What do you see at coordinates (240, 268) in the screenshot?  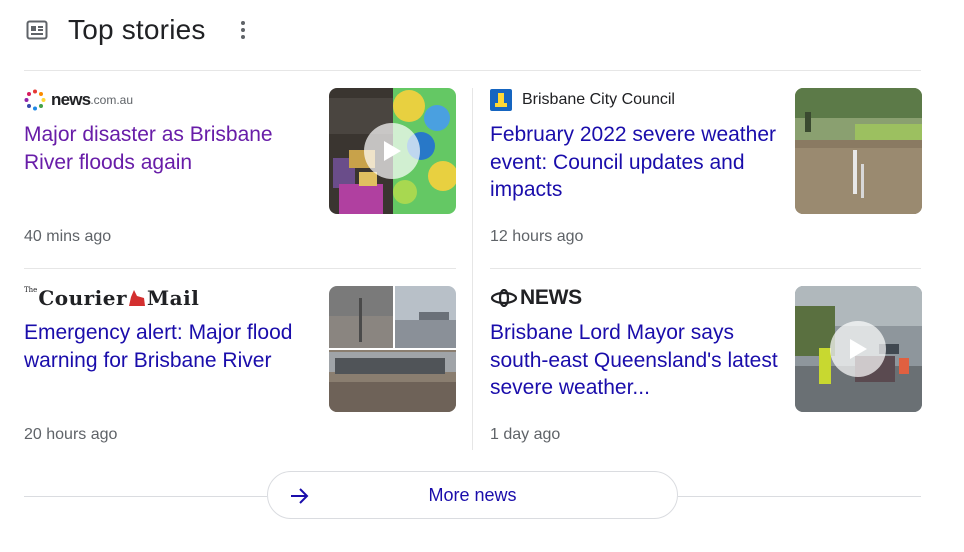 I see `row-divider-left` at bounding box center [240, 268].